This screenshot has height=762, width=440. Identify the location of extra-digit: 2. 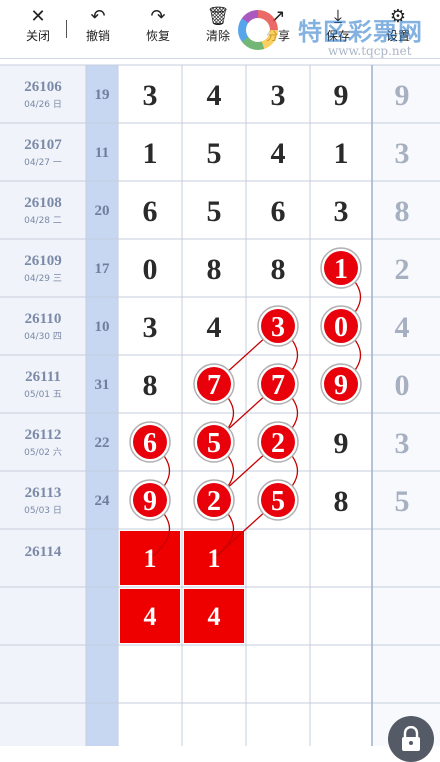
(402, 269).